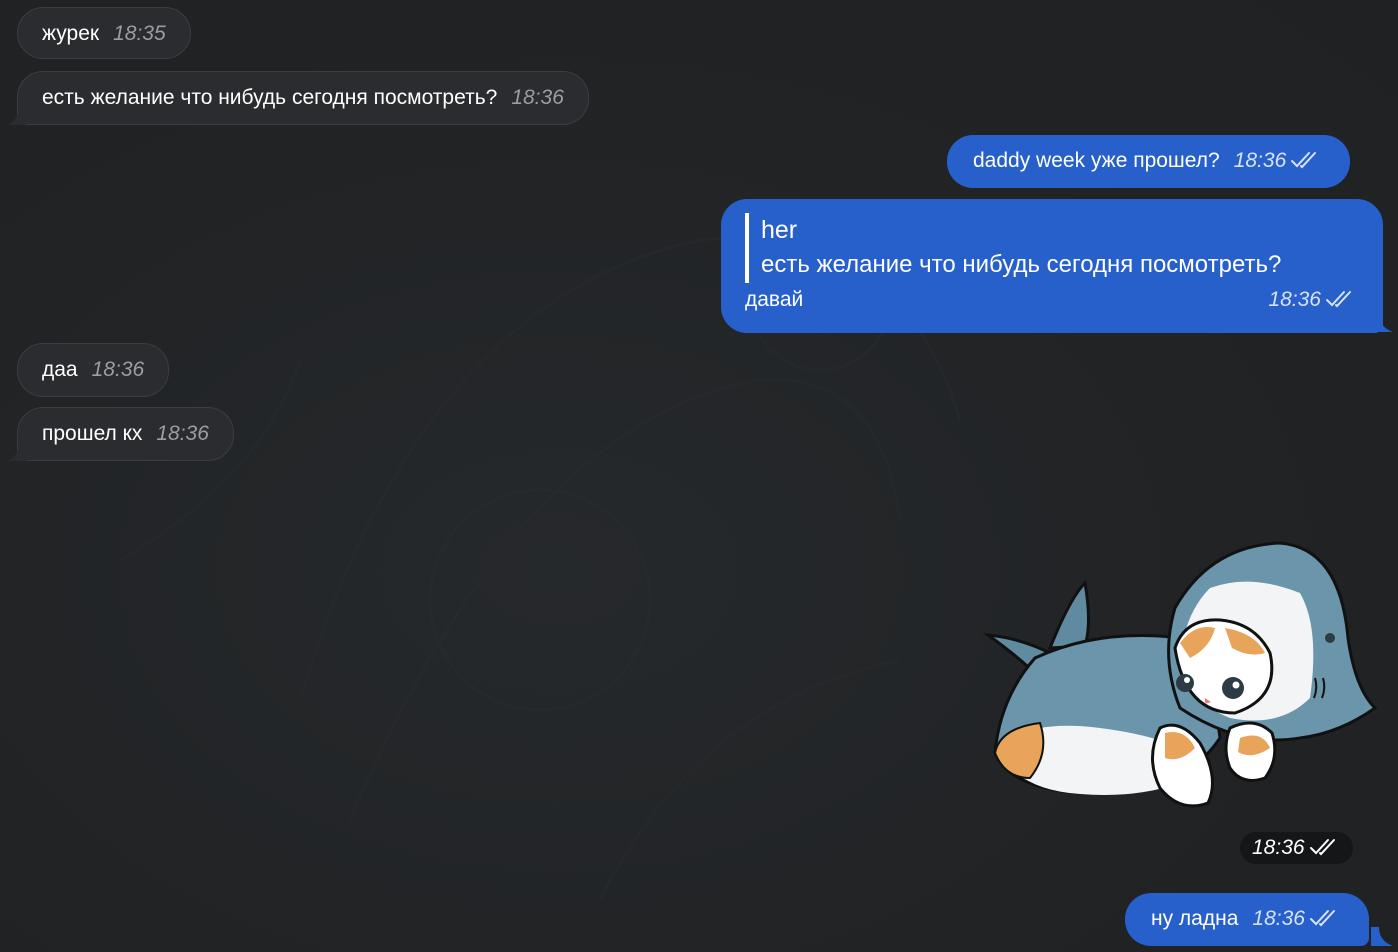  I want to click on message-incoming: прошел кх 18:36, so click(125, 434).